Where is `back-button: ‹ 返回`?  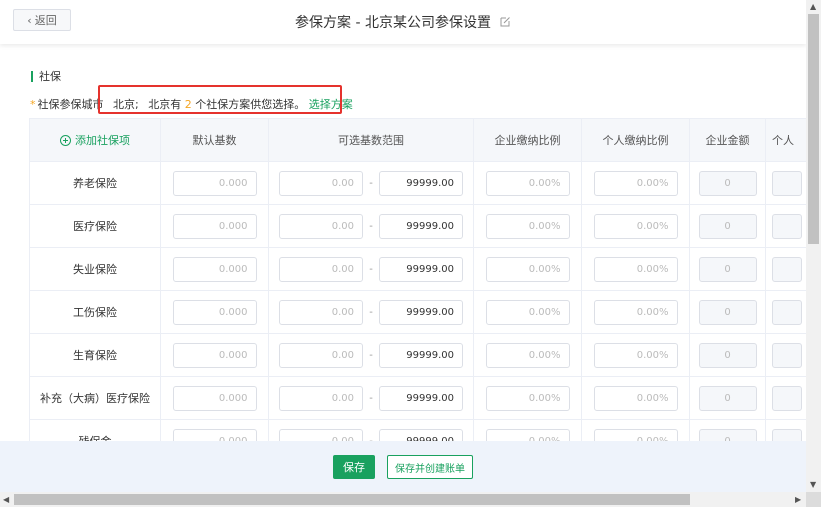
back-button: ‹ 返回 is located at coordinates (42, 20).